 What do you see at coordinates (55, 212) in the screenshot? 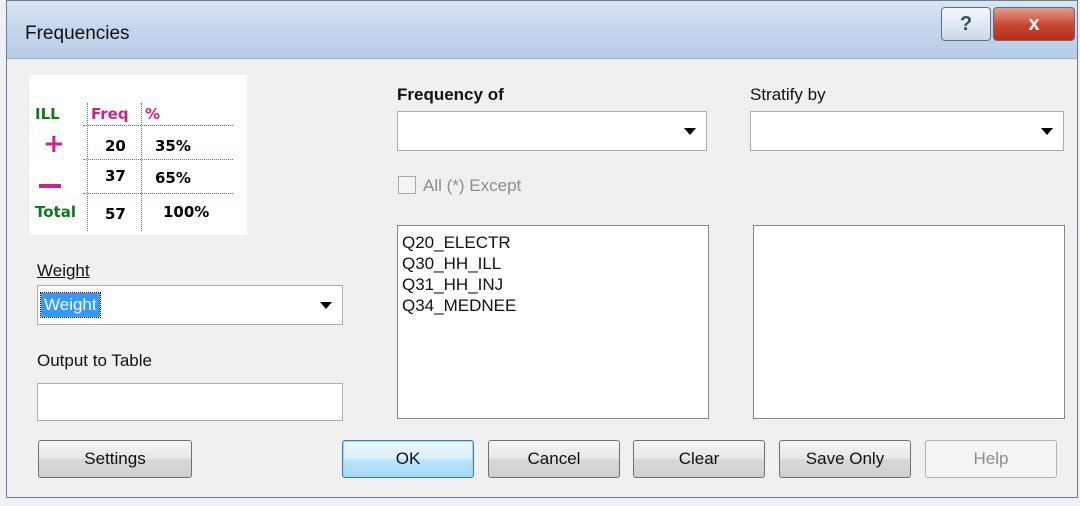
I see `sample-row-total-label: Total` at bounding box center [55, 212].